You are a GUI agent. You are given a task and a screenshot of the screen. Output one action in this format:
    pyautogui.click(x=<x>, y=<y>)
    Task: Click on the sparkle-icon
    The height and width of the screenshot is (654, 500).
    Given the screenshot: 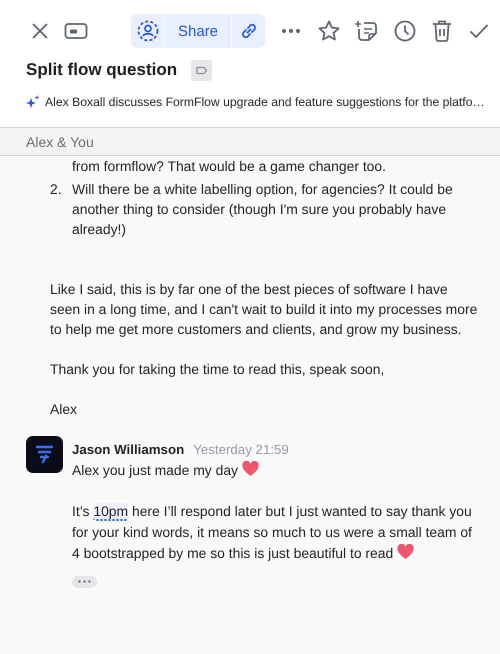 What is the action you would take?
    pyautogui.click(x=33, y=102)
    